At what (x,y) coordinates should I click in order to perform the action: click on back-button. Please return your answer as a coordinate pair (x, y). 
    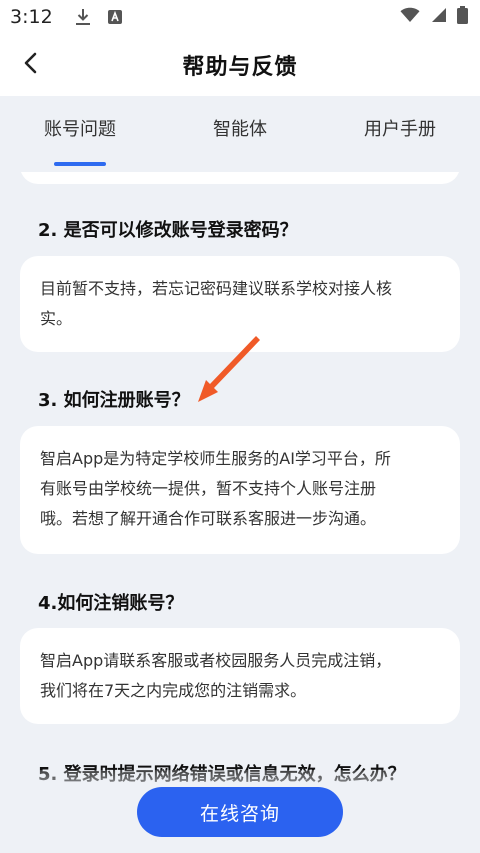
    Looking at the image, I should click on (31, 65).